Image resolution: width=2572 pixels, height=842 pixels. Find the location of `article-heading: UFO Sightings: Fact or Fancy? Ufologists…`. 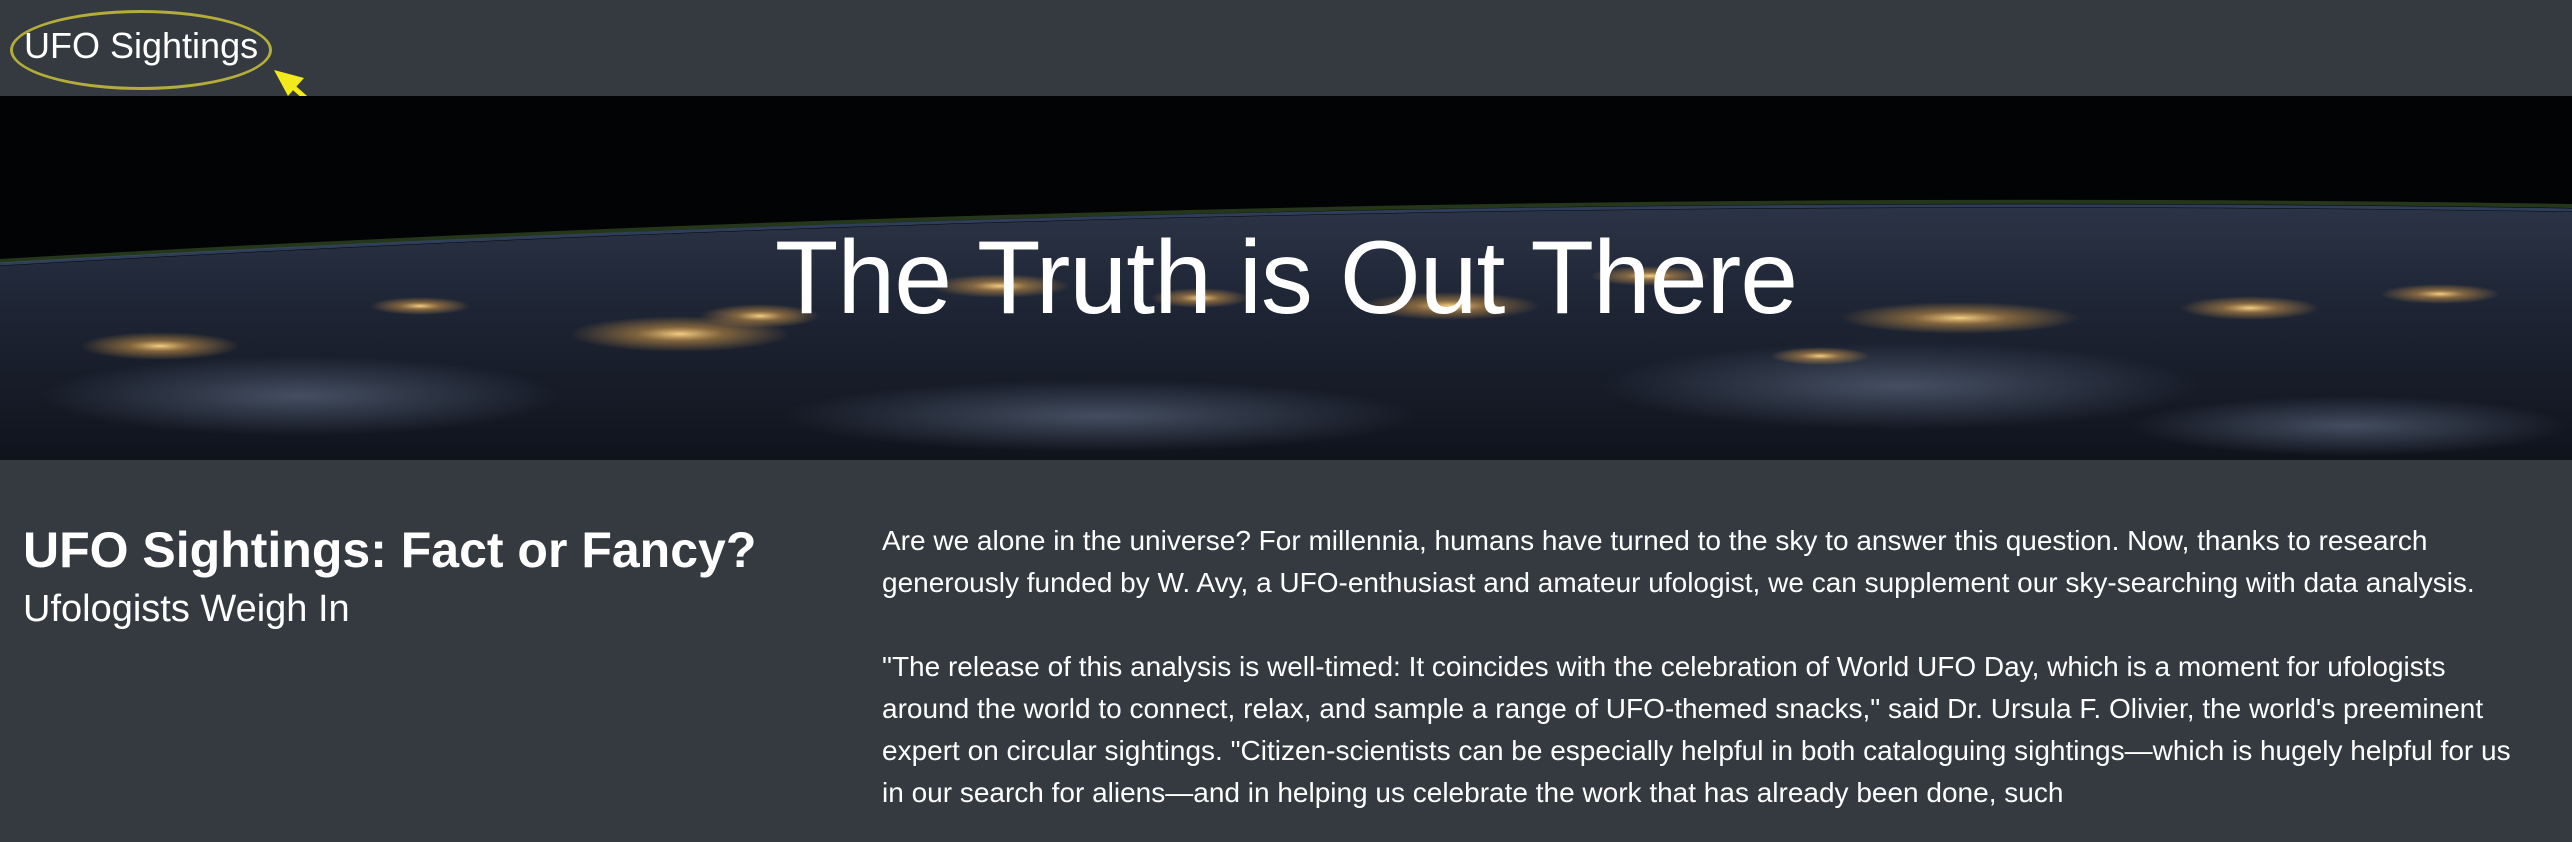

article-heading: UFO Sightings: Fact or Fancy? Ufologists… is located at coordinates (423, 577).